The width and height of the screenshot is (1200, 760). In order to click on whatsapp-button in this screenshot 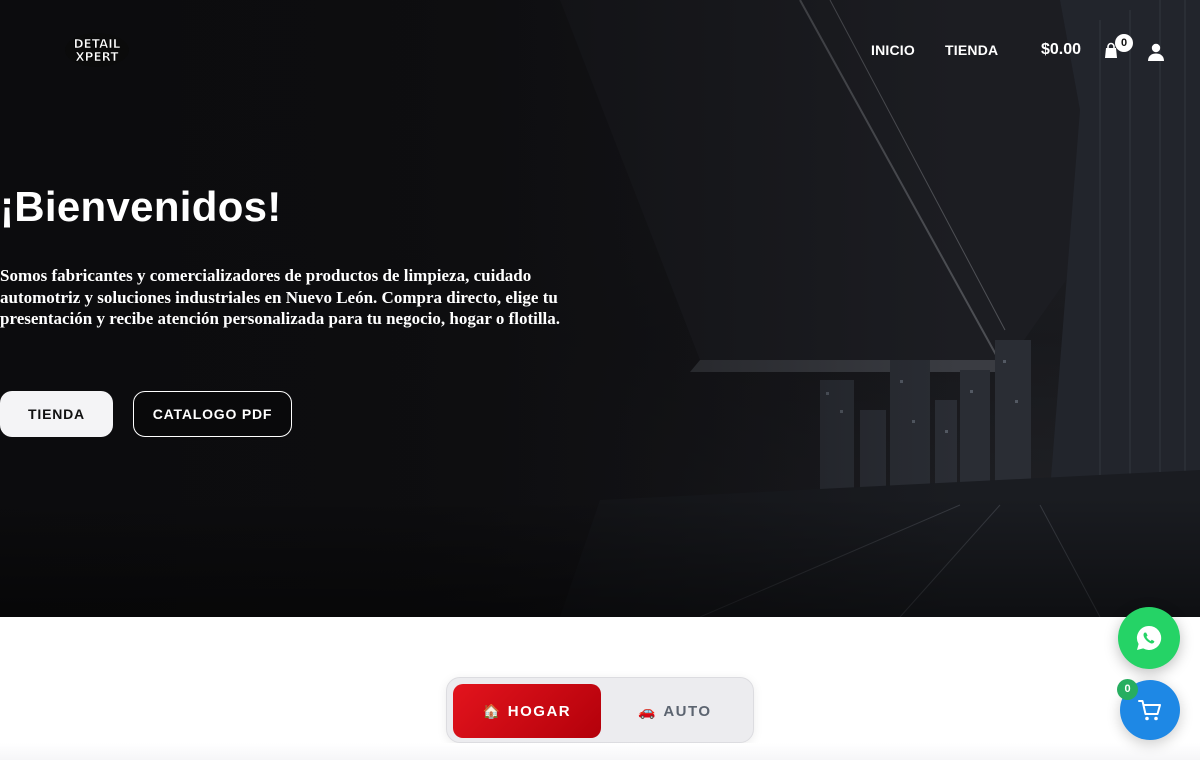, I will do `click(1149, 638)`.